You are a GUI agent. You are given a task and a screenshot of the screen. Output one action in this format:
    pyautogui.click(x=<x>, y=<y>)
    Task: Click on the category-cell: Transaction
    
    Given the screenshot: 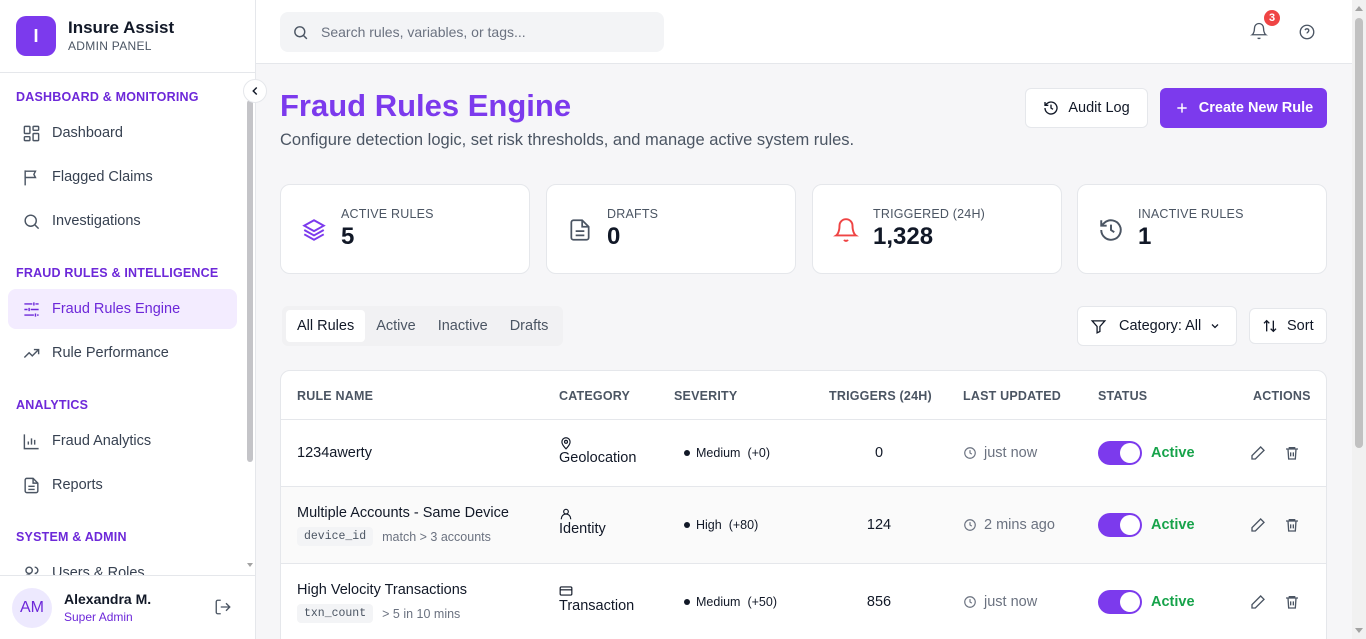 What is the action you would take?
    pyautogui.click(x=596, y=599)
    